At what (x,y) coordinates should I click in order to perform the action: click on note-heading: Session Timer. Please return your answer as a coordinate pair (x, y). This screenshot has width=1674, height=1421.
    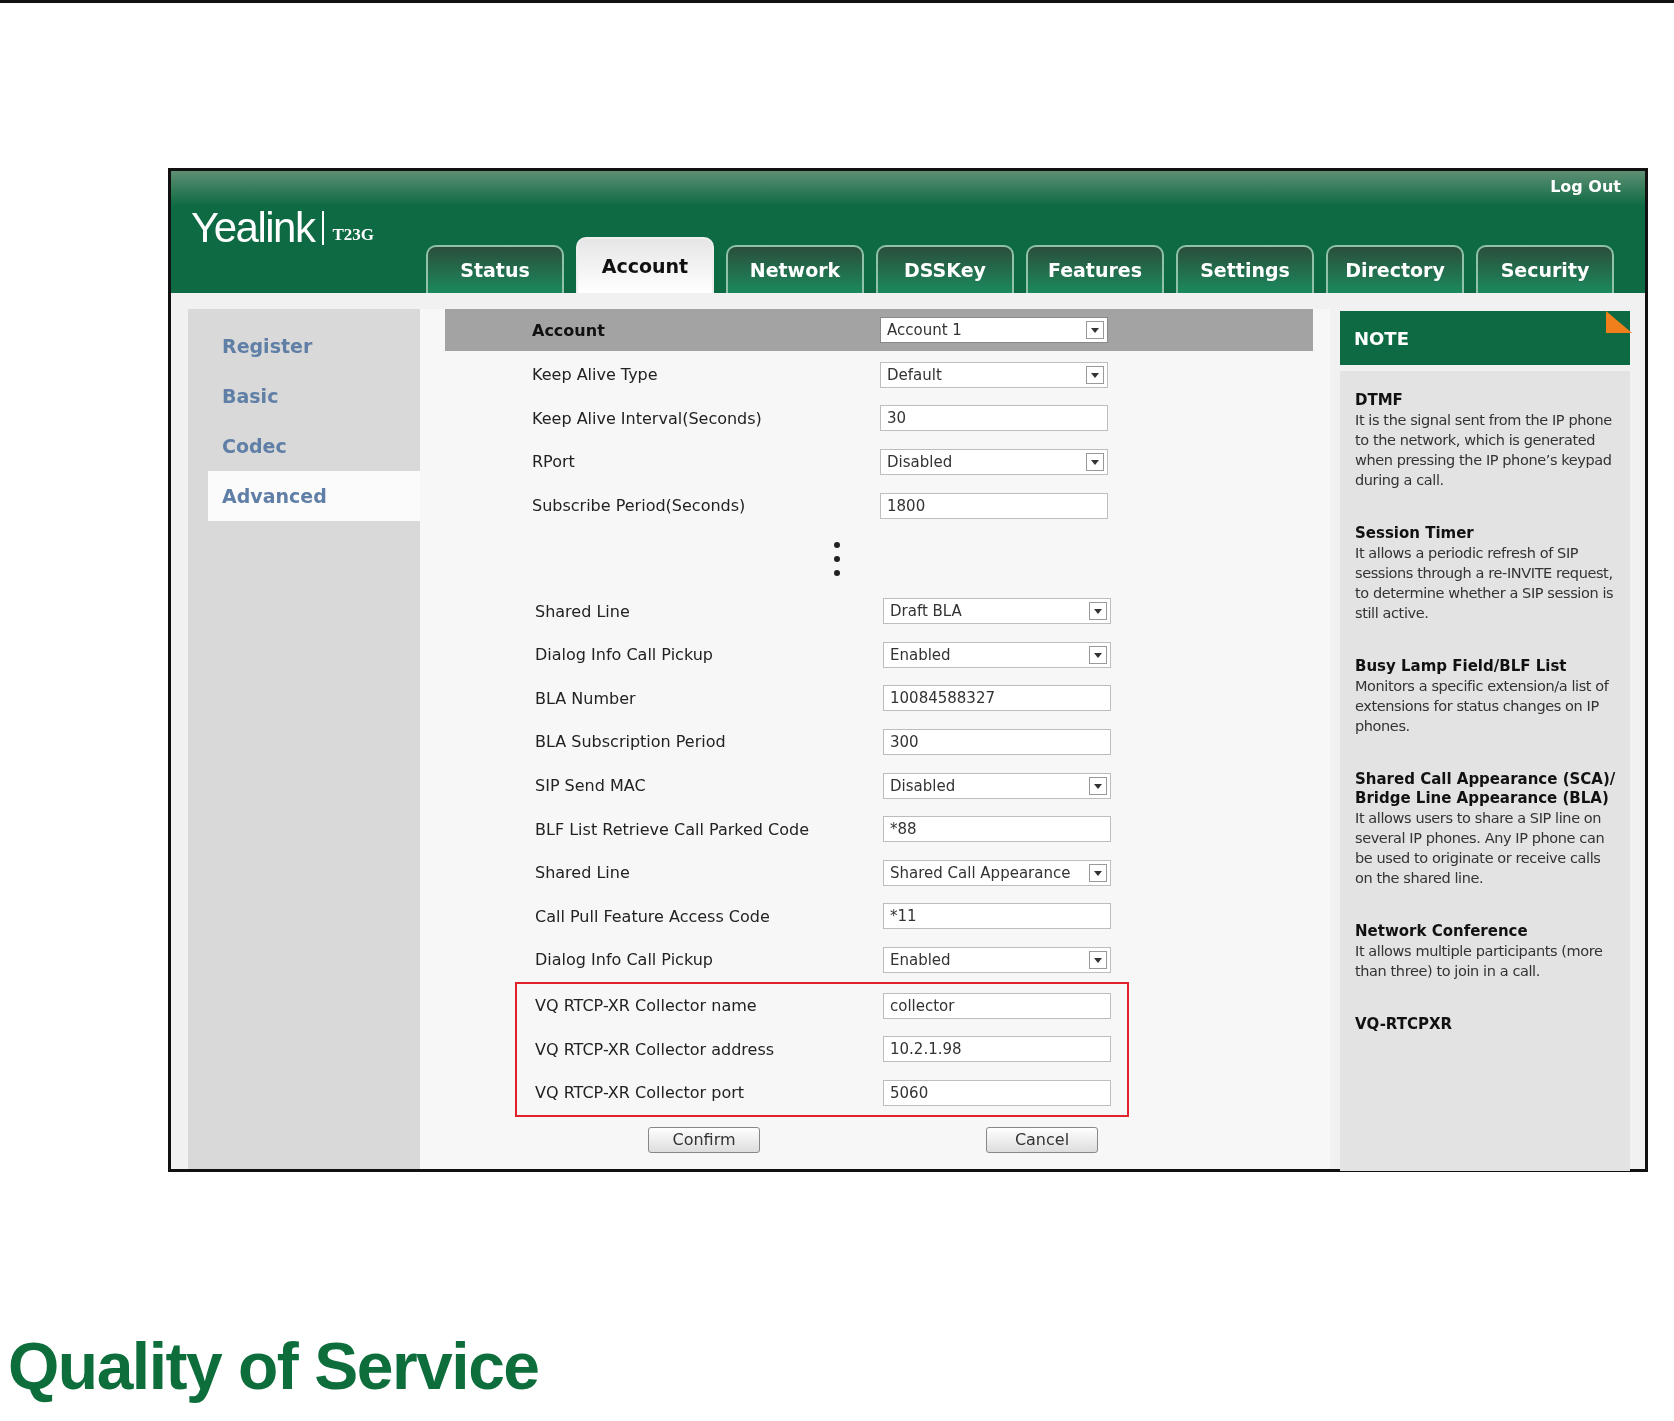
    Looking at the image, I should click on (1415, 533).